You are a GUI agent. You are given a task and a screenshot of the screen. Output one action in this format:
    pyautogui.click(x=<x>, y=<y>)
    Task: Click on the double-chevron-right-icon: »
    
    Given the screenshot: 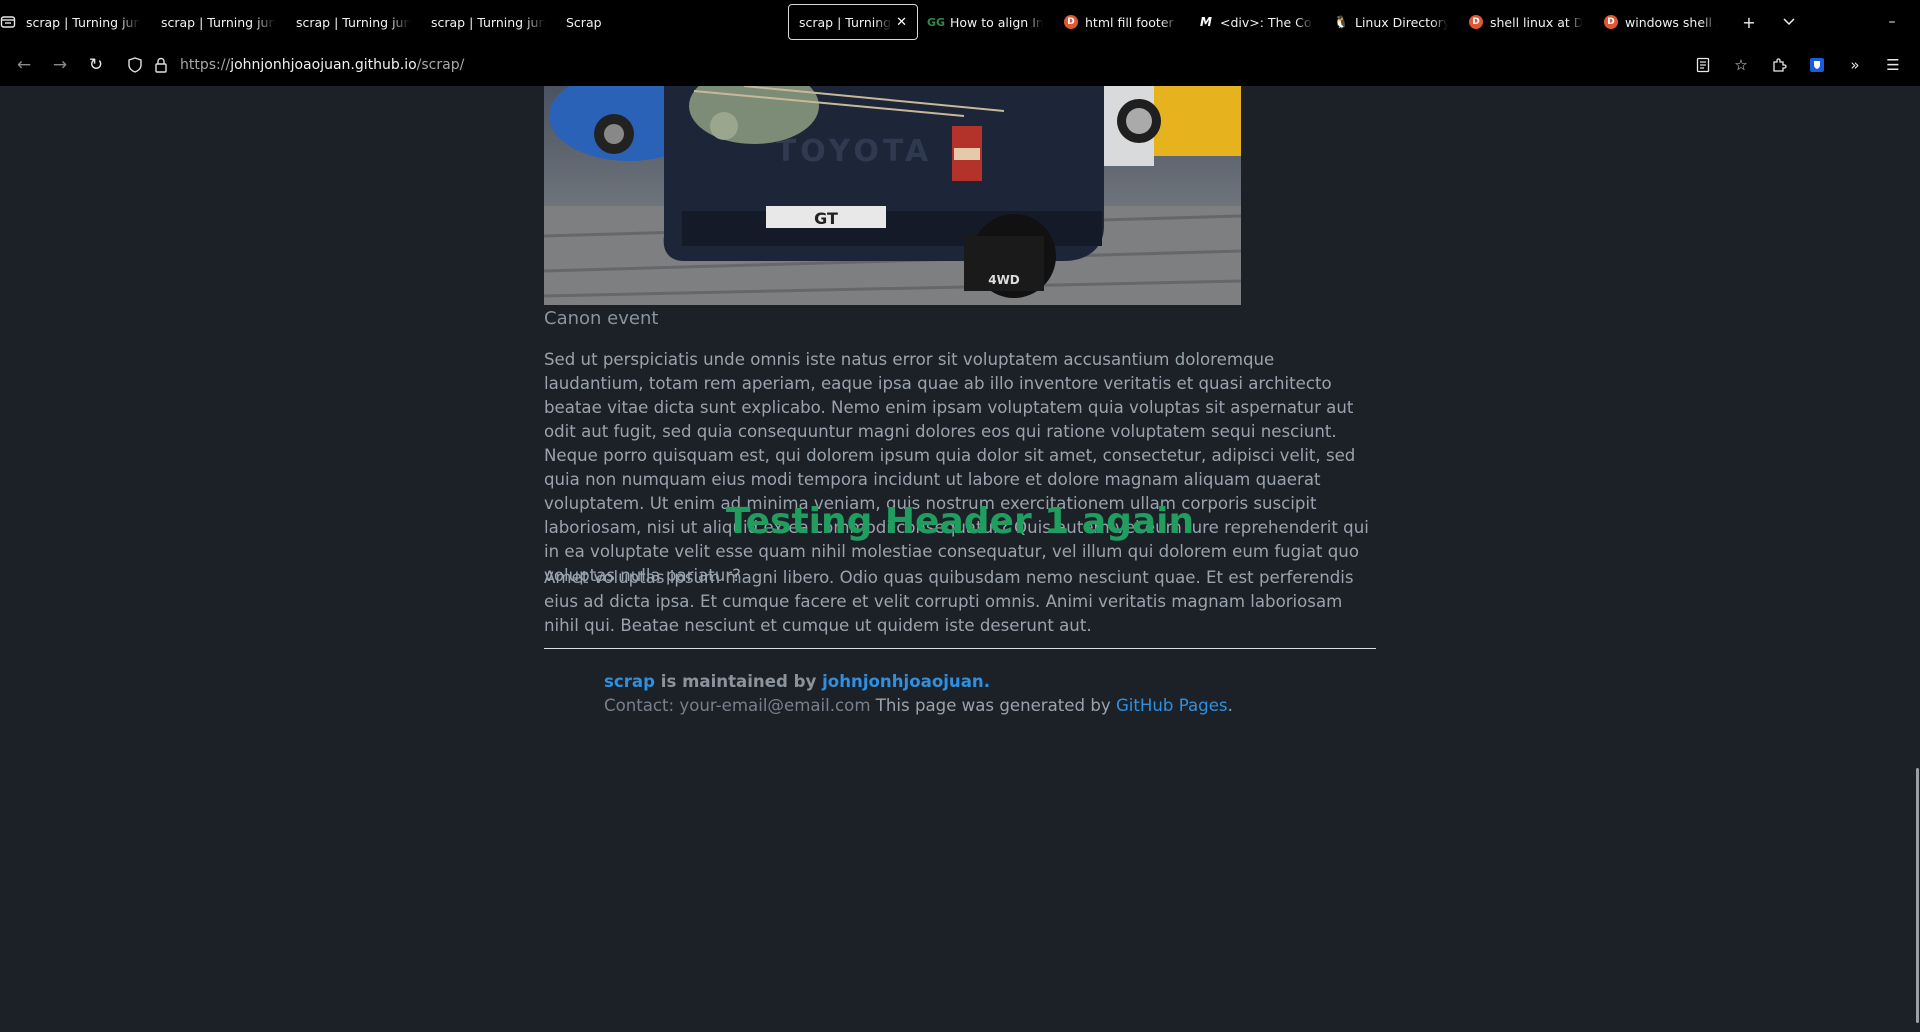 What is the action you would take?
    pyautogui.click(x=1855, y=65)
    